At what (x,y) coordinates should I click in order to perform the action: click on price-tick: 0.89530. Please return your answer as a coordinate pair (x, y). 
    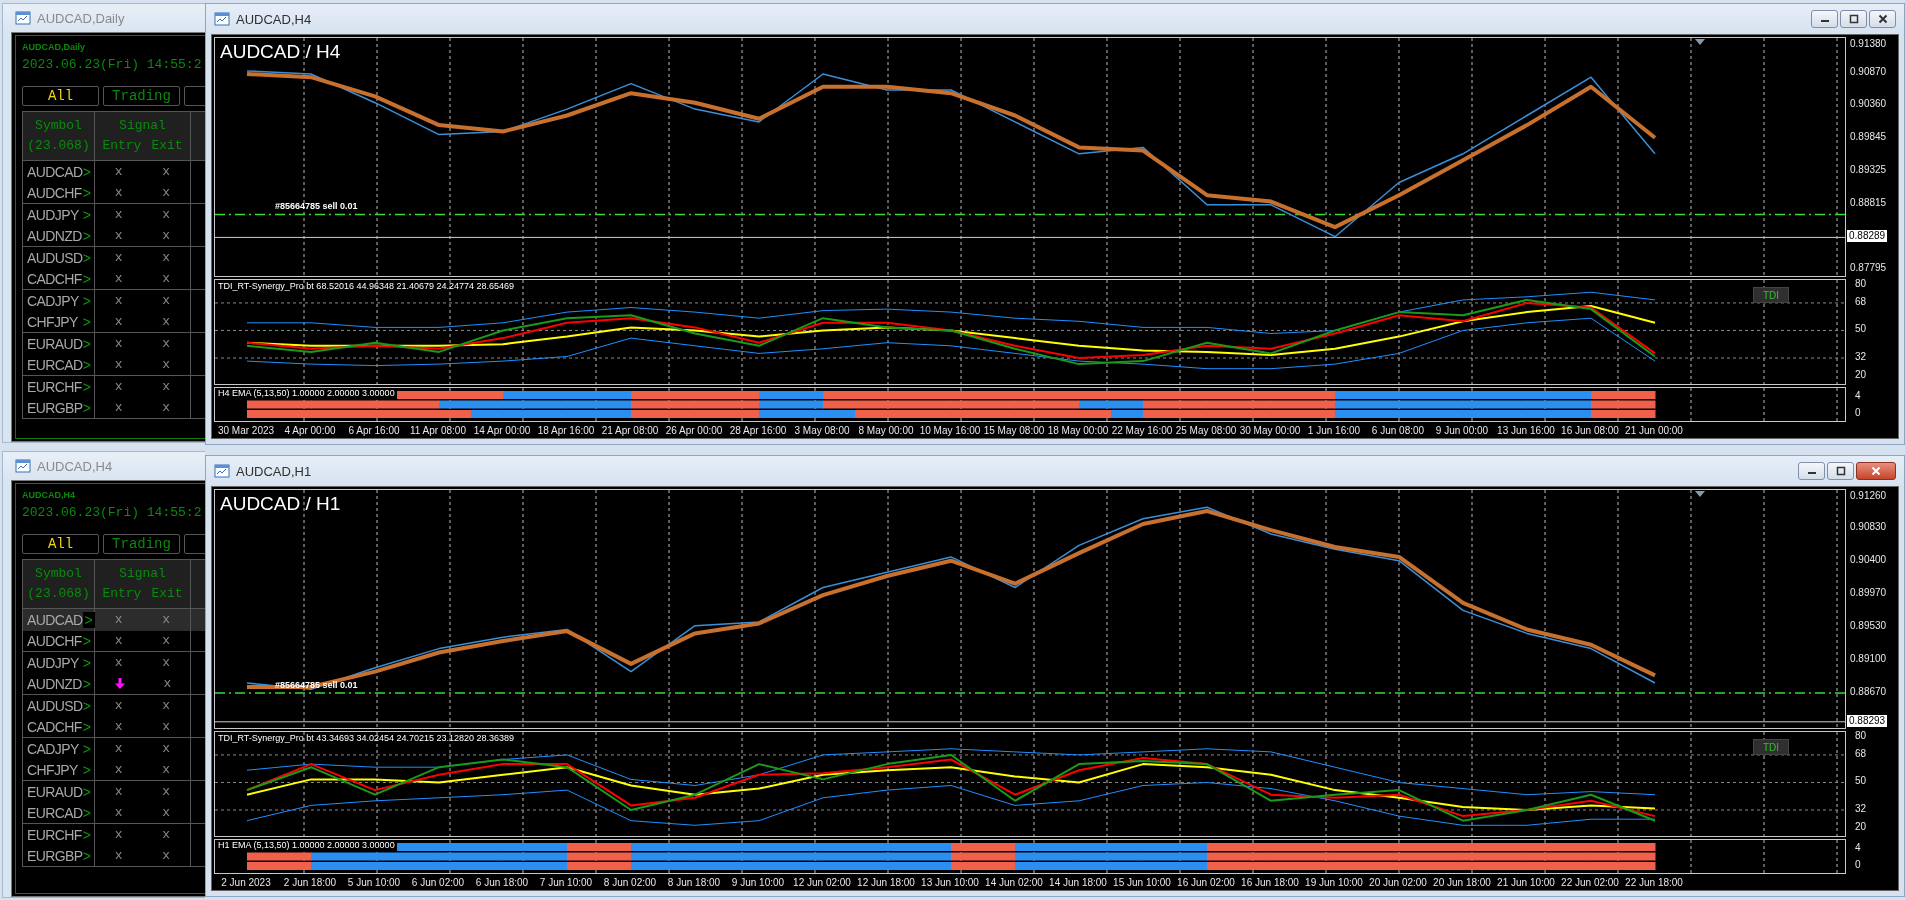
    Looking at the image, I should click on (1868, 626).